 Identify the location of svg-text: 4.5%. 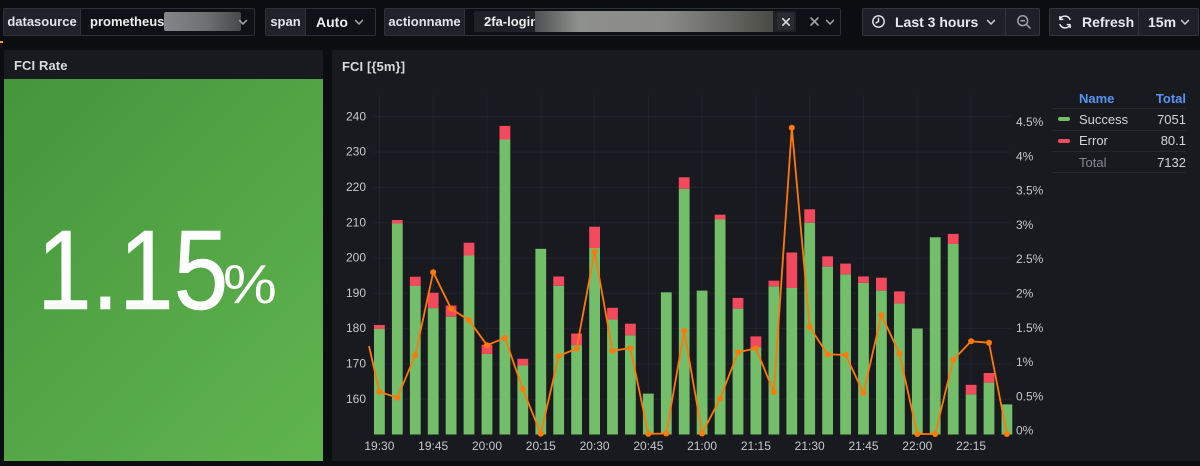
(1030, 122).